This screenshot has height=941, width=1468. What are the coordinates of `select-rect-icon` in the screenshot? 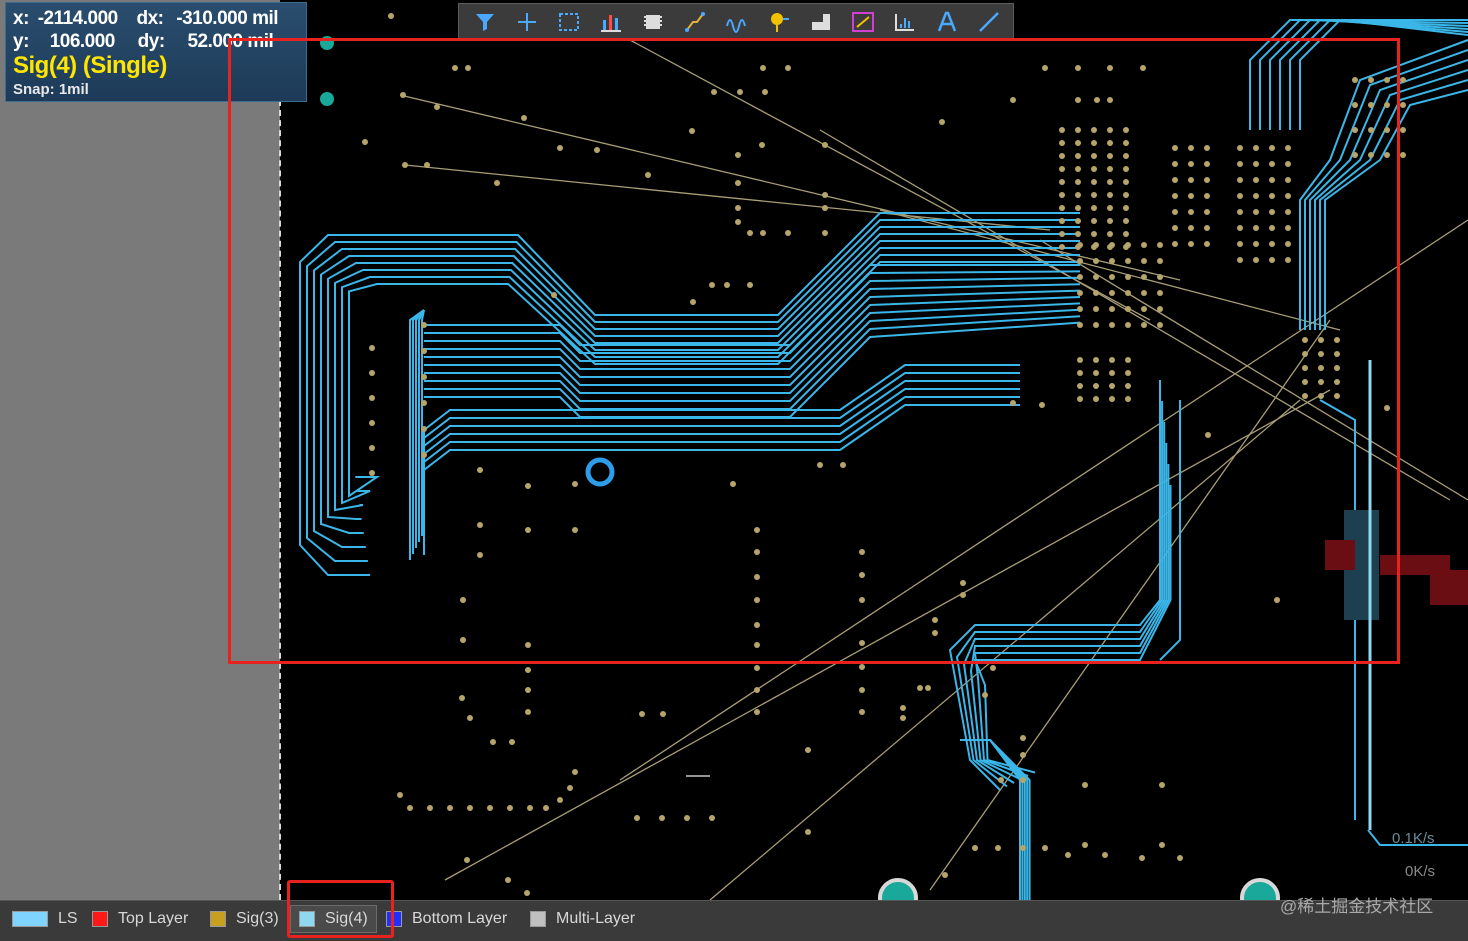 It's located at (569, 22).